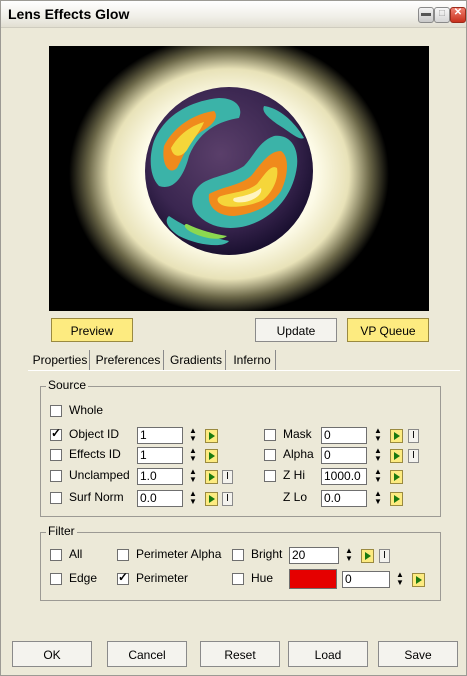 The image size is (467, 676). Describe the element at coordinates (76, 554) in the screenshot. I see `all-label: All` at that location.